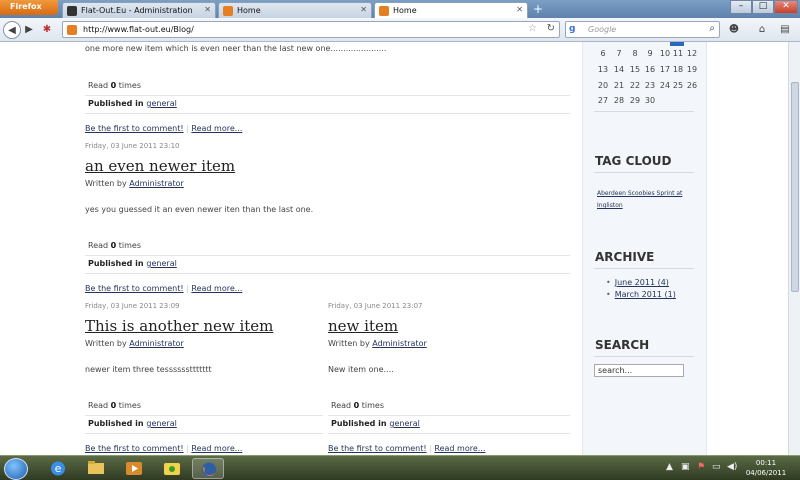 This screenshot has width=800, height=480. Describe the element at coordinates (785, 30) in the screenshot. I see `menu-icon: ▤` at that location.